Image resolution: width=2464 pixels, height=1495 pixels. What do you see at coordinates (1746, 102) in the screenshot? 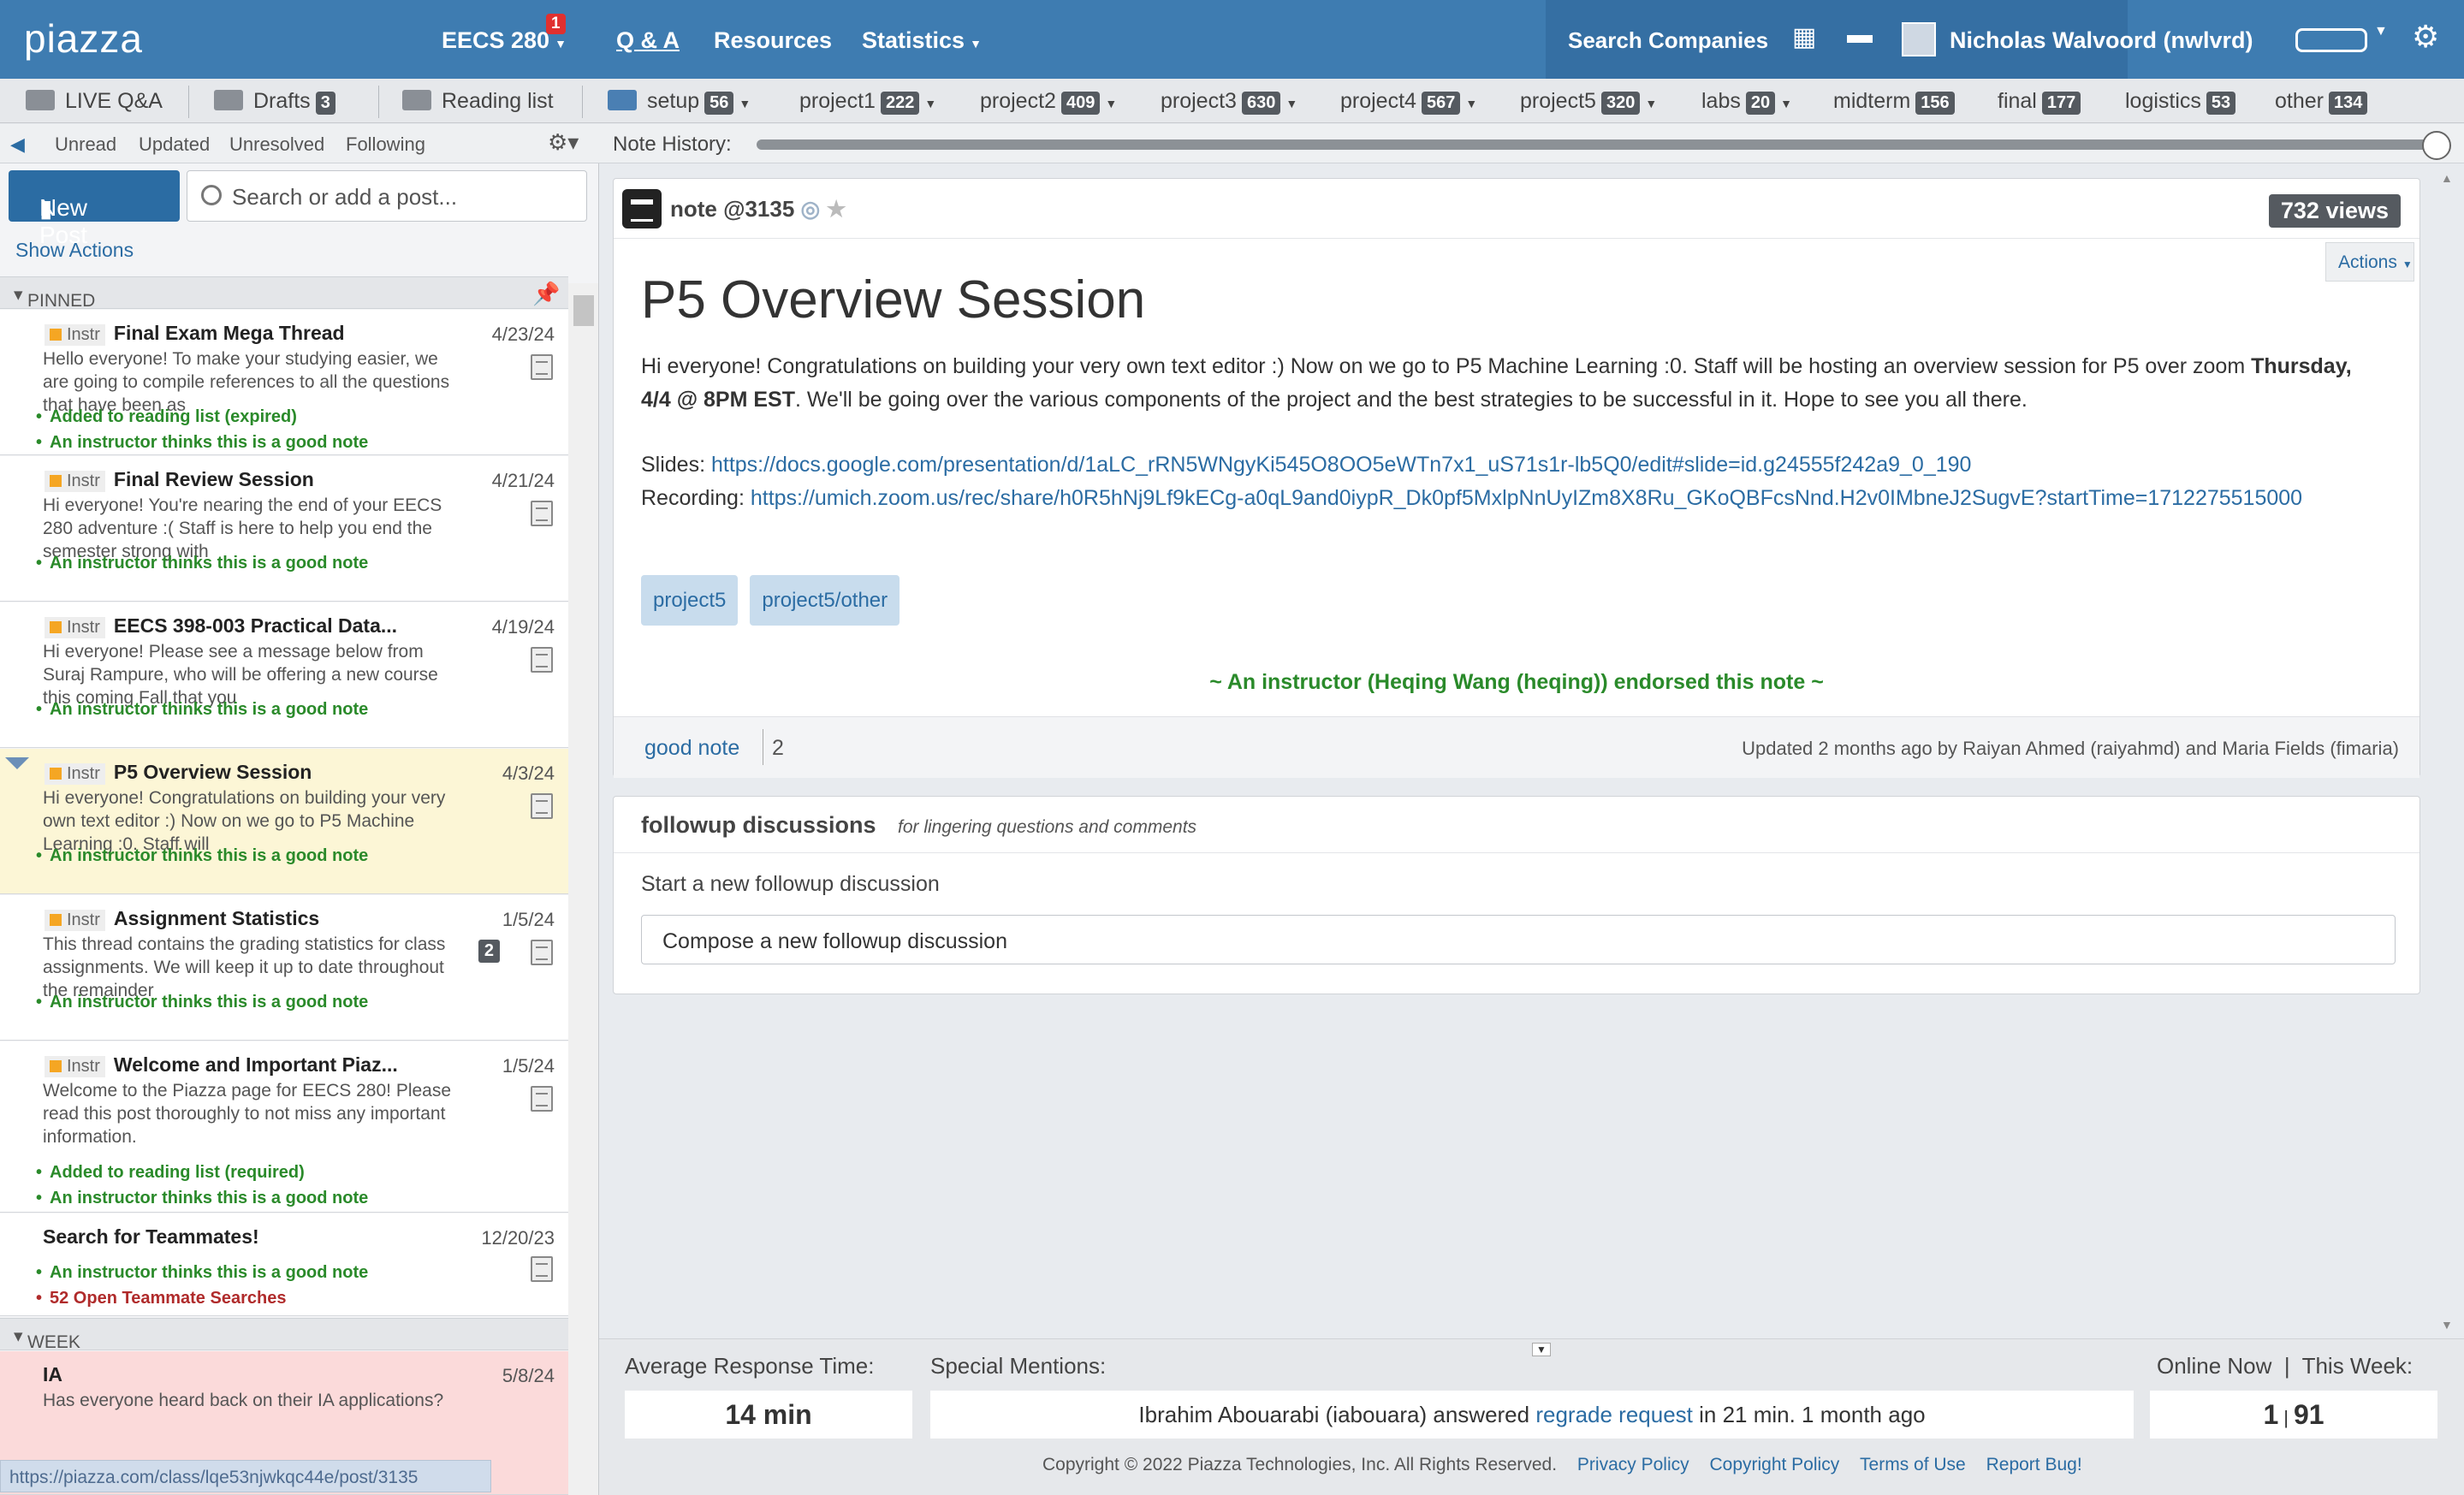
I see `folder-labs: labs 20 ▼` at bounding box center [1746, 102].